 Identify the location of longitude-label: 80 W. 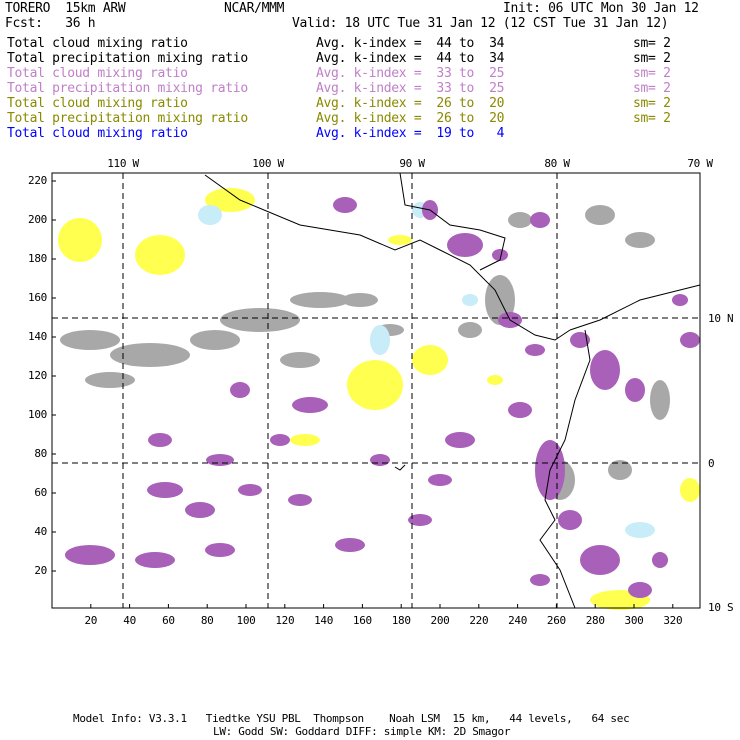
(557, 163).